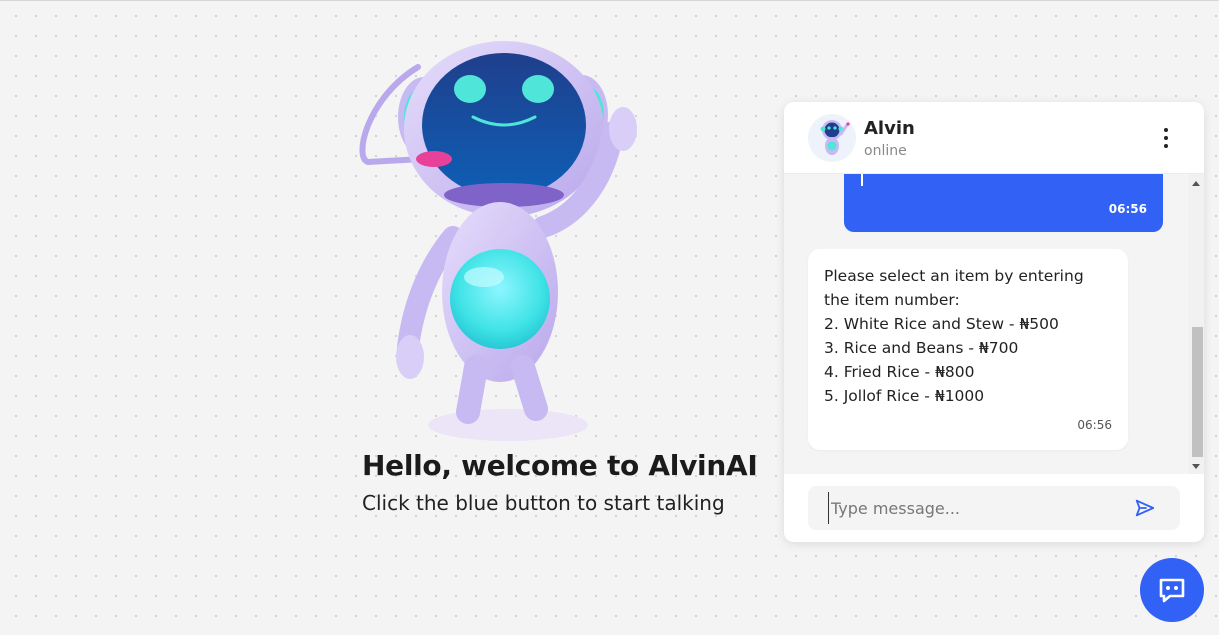  Describe the element at coordinates (1003, 203) in the screenshot. I see `user-message: 06:56` at that location.